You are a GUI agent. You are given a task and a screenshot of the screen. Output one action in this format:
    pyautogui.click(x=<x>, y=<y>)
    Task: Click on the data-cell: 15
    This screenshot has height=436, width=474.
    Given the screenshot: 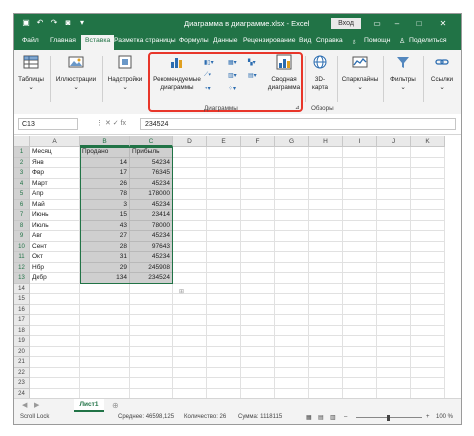 What is the action you would take?
    pyautogui.click(x=105, y=215)
    